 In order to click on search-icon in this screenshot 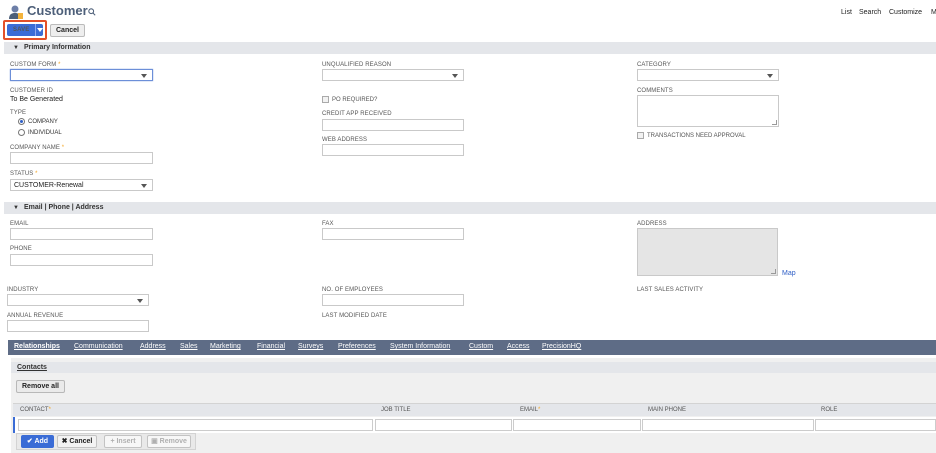, I will do `click(92, 12)`.